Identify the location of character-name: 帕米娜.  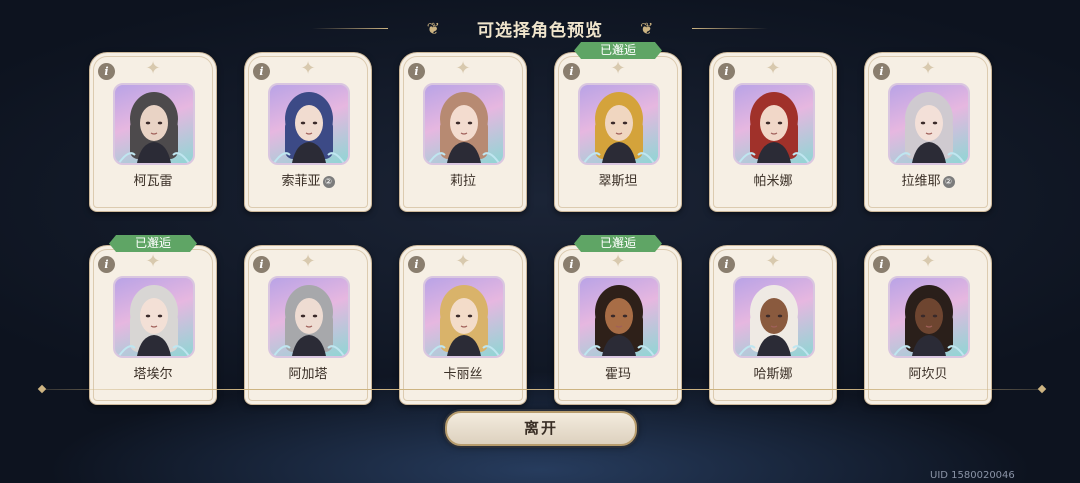
(773, 179).